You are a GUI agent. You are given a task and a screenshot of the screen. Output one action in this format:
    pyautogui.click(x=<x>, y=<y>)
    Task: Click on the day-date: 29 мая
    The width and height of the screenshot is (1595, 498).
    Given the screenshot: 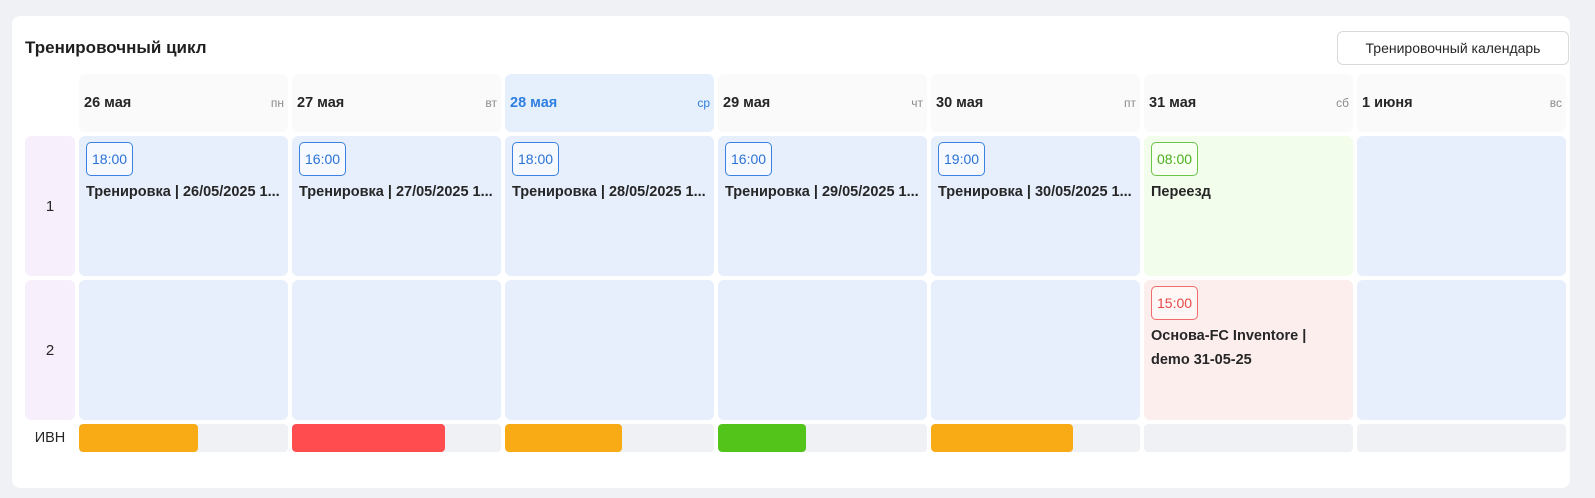 What is the action you would take?
    pyautogui.click(x=747, y=103)
    